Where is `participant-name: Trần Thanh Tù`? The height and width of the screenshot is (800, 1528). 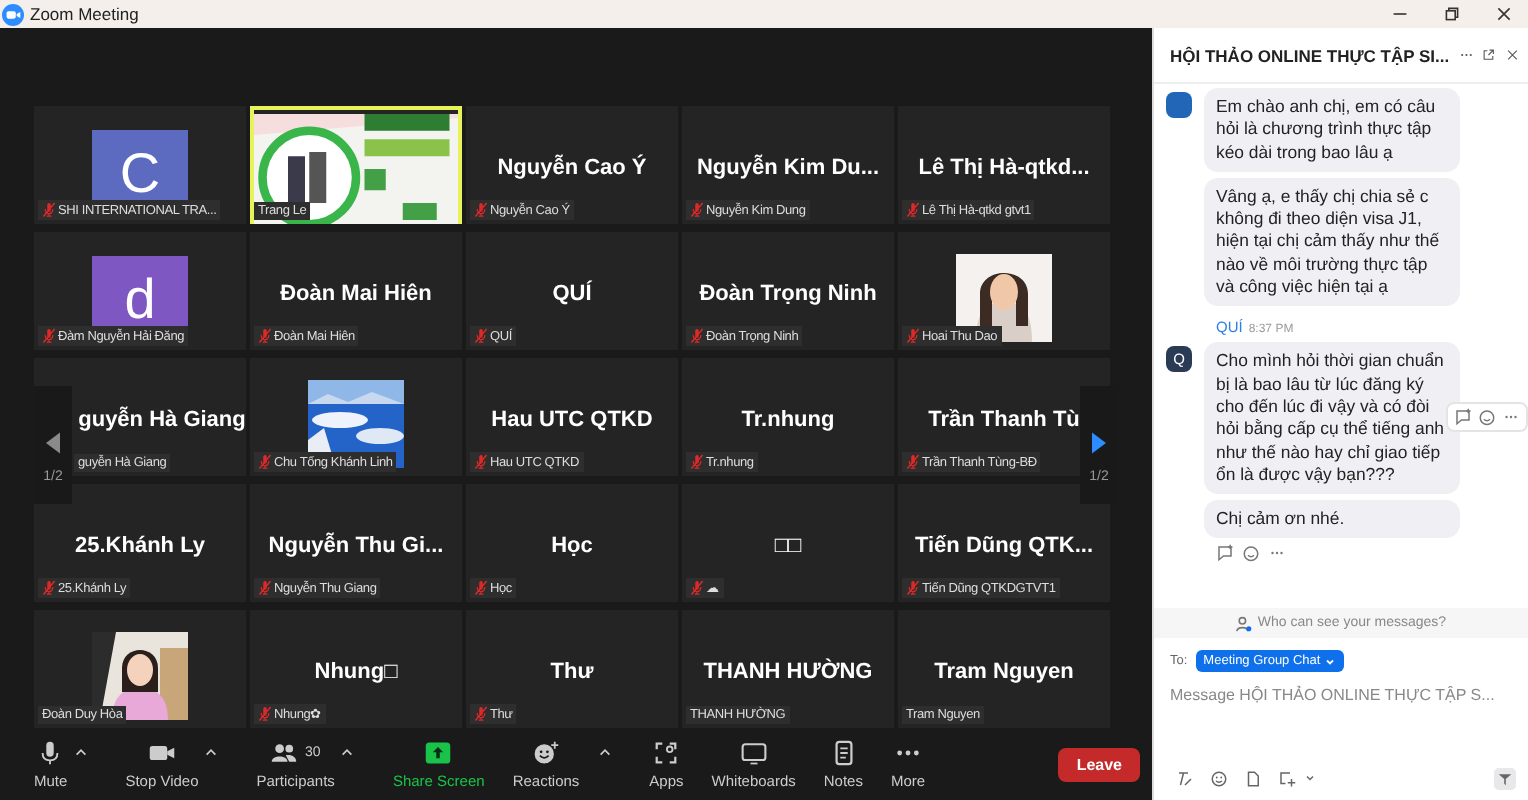
participant-name: Trần Thanh Tù is located at coordinates (1004, 419).